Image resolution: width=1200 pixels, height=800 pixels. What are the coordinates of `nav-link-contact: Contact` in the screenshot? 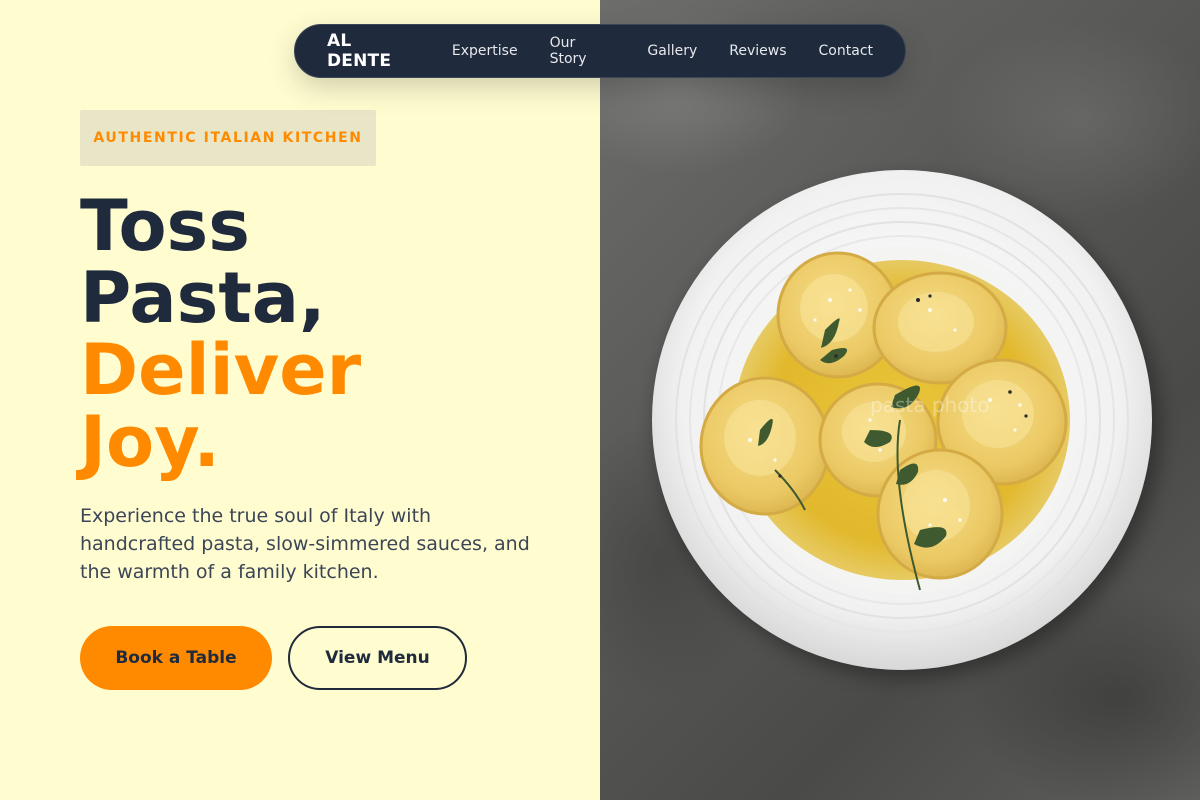 It's located at (846, 51).